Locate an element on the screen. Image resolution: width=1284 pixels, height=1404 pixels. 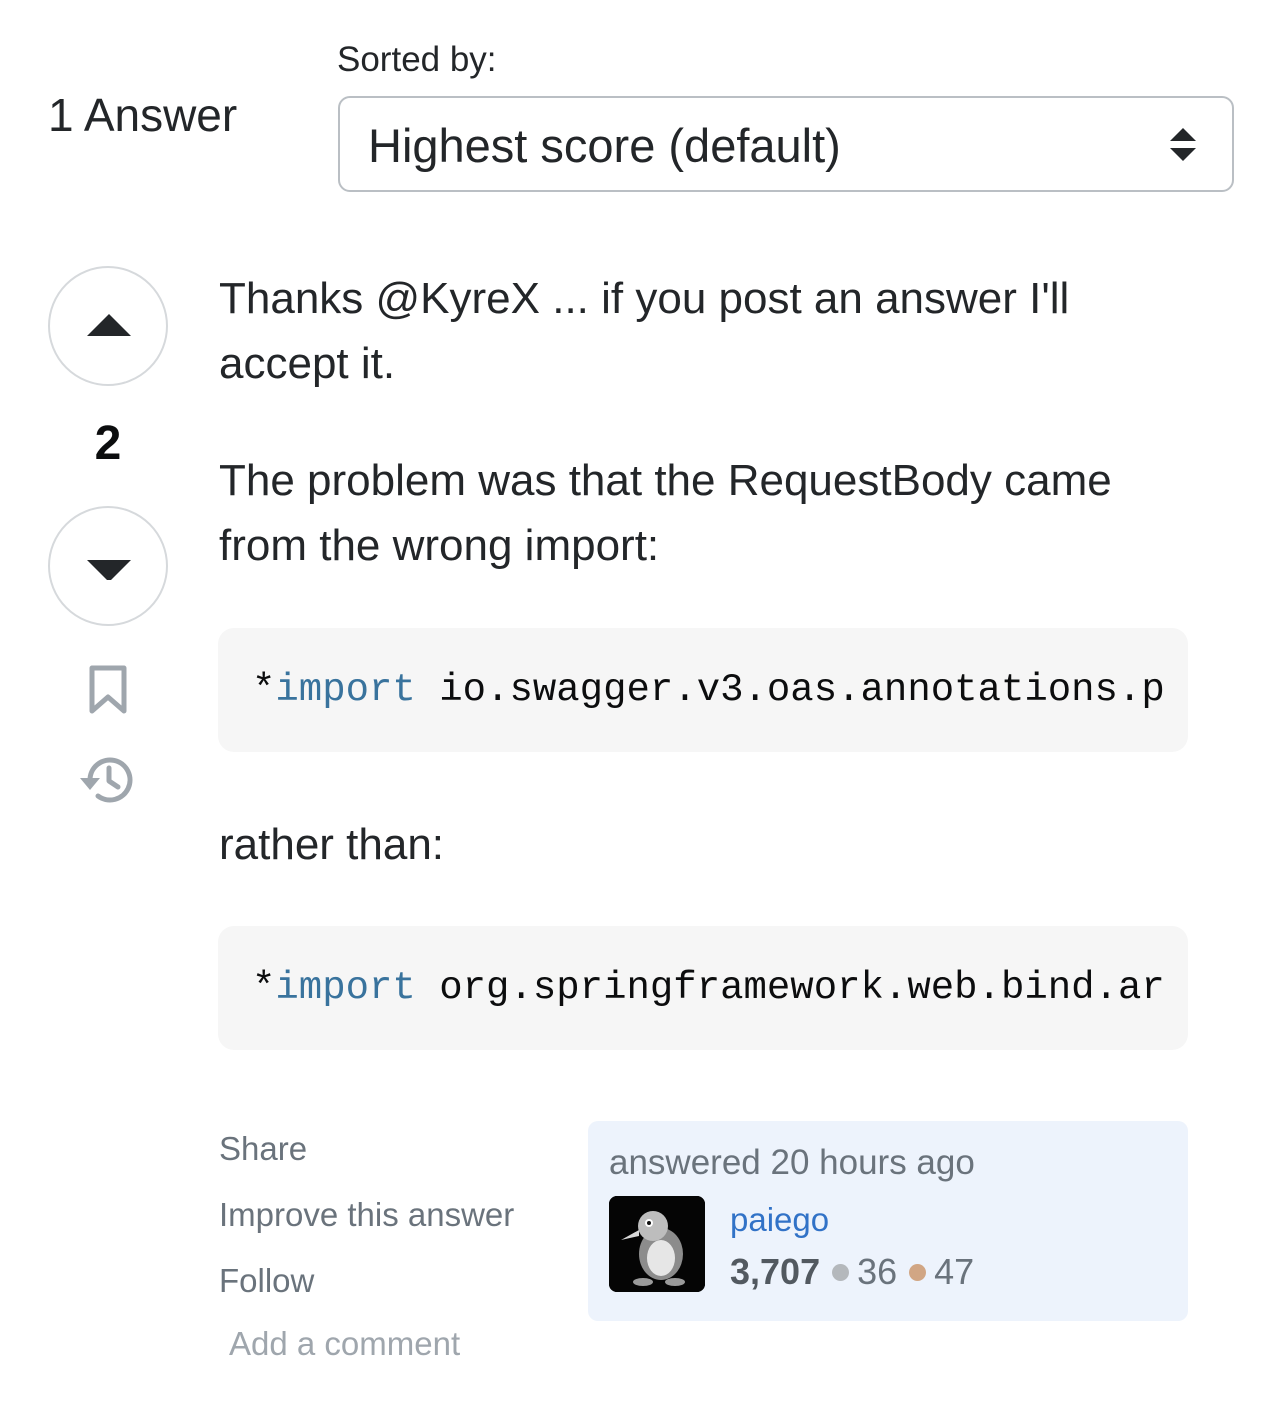
improve-answer-link: Improve this answer is located at coordinates (366, 1215).